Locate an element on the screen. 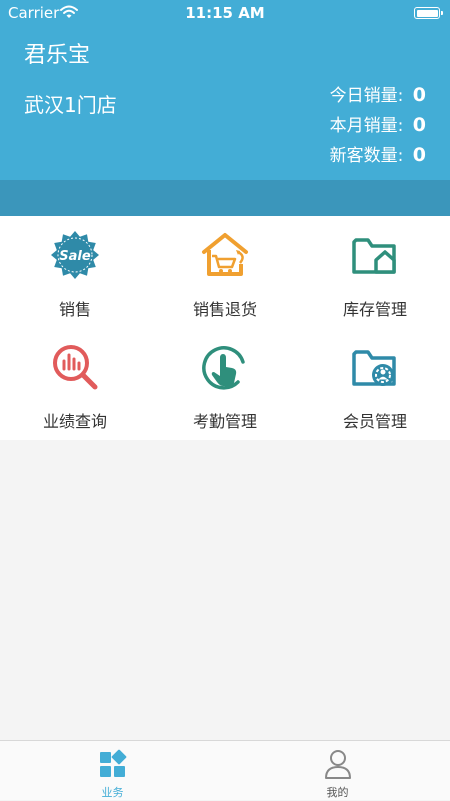 This screenshot has height=801, width=450. app-name: 君乐宝 is located at coordinates (57, 55).